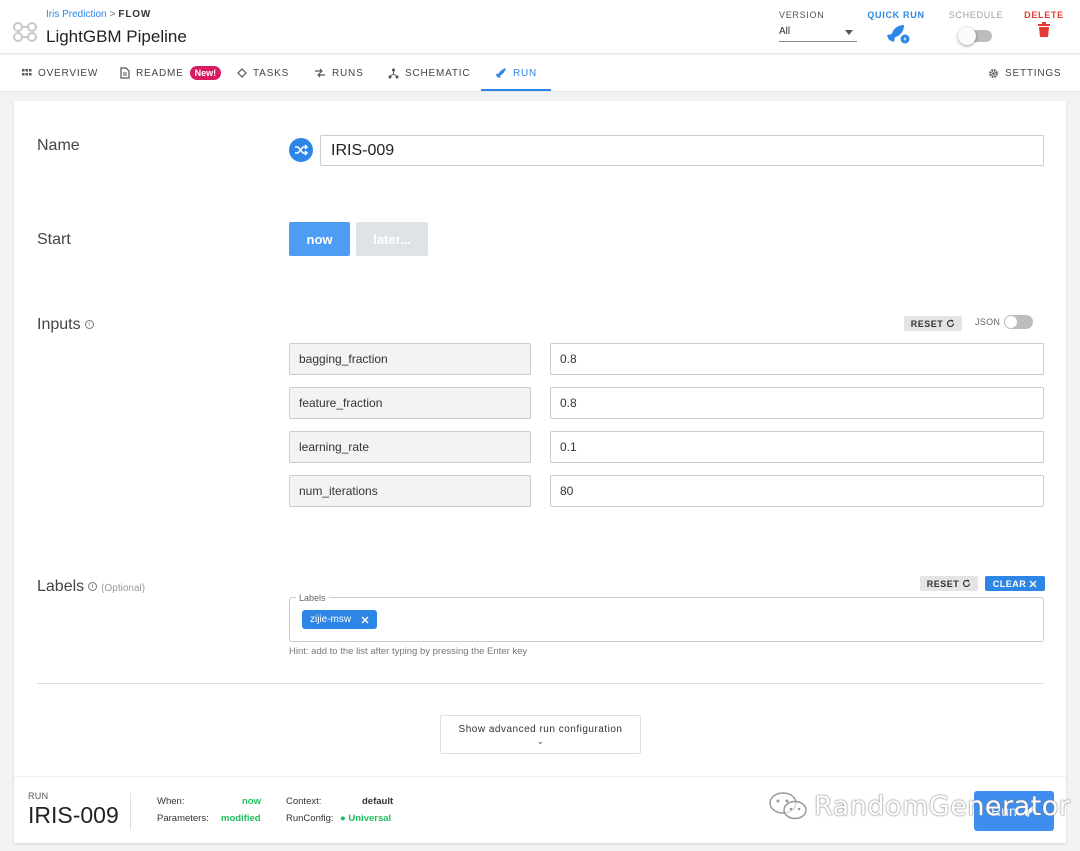 Image resolution: width=1080 pixels, height=851 pixels. What do you see at coordinates (1033, 583) in the screenshot?
I see `close-icon` at bounding box center [1033, 583].